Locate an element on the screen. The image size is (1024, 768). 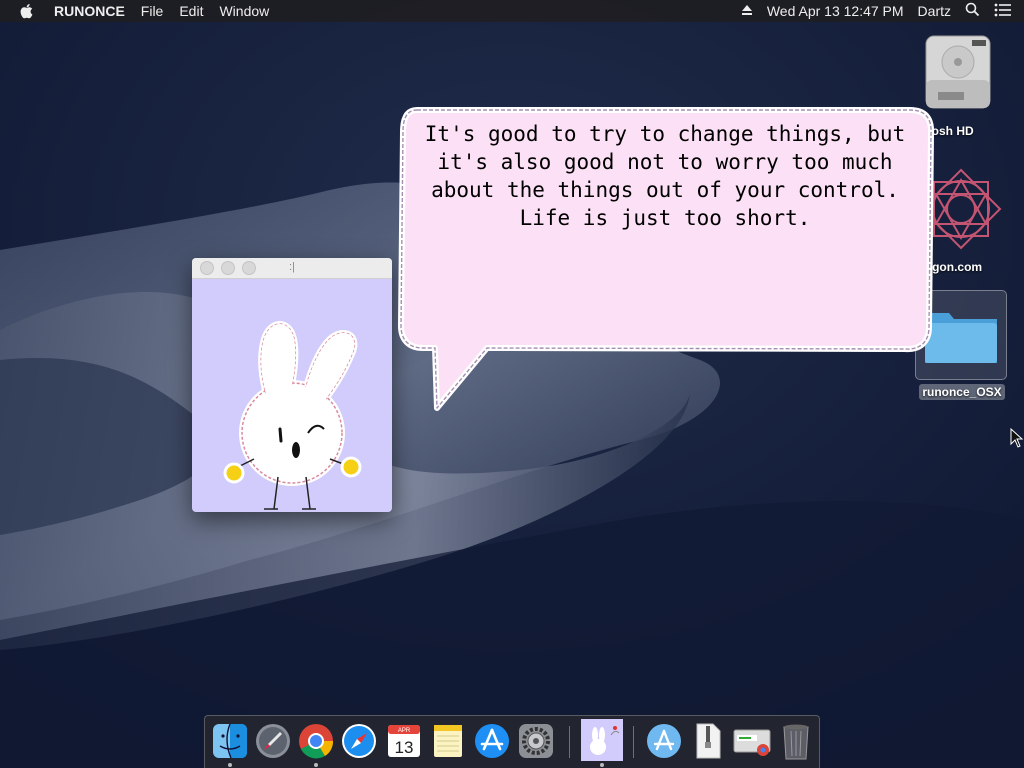
bunny-character is located at coordinates (292, 415).